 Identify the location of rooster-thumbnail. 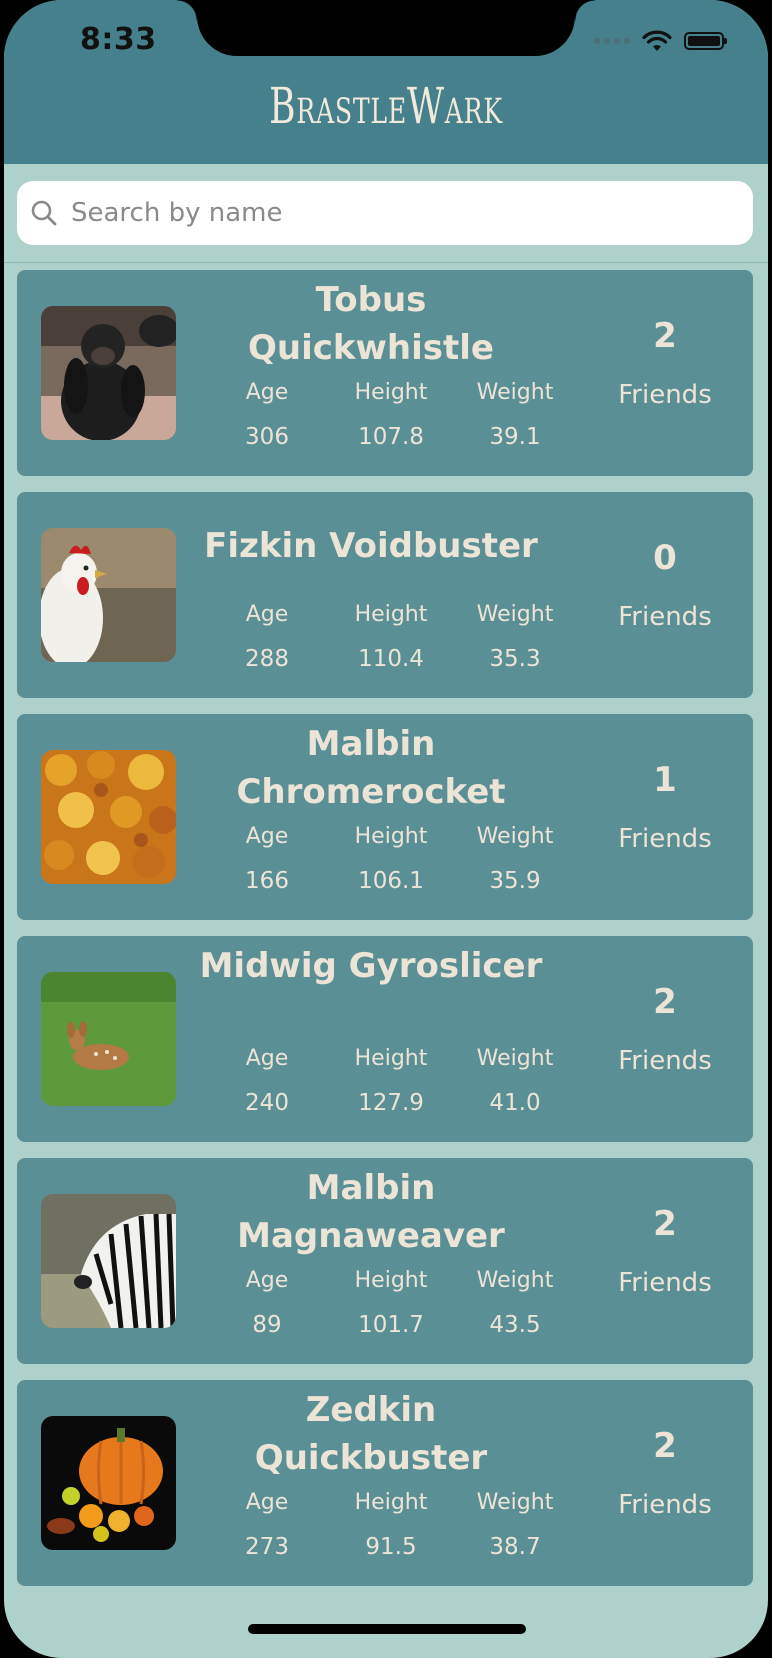
(108, 595).